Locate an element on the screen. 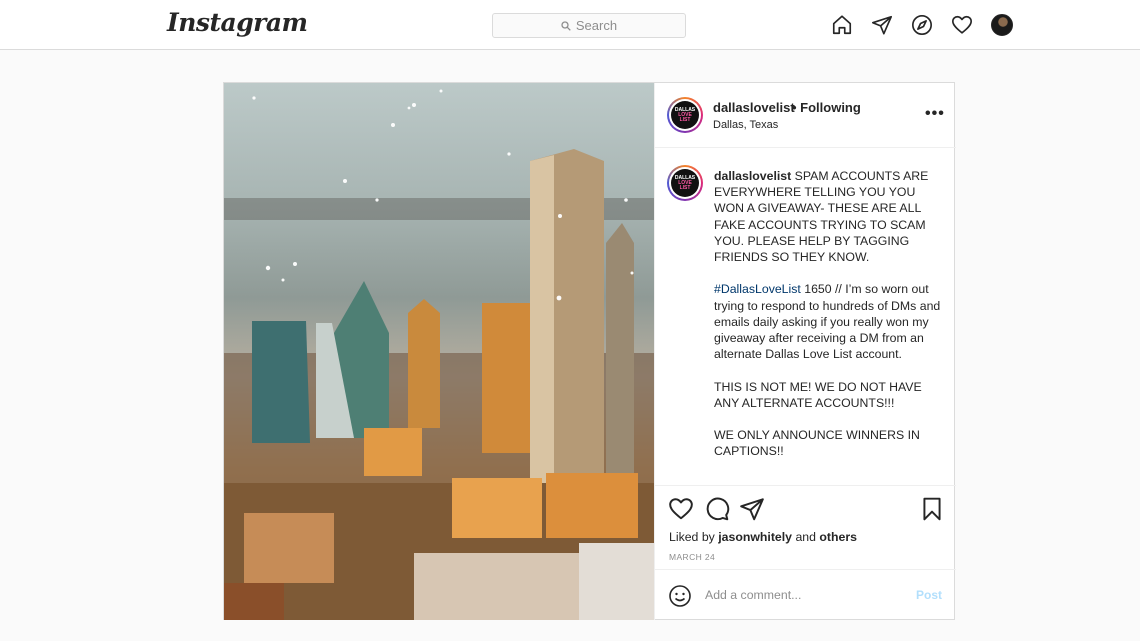 The image size is (1140, 641). comment-input is located at coordinates (805, 595).